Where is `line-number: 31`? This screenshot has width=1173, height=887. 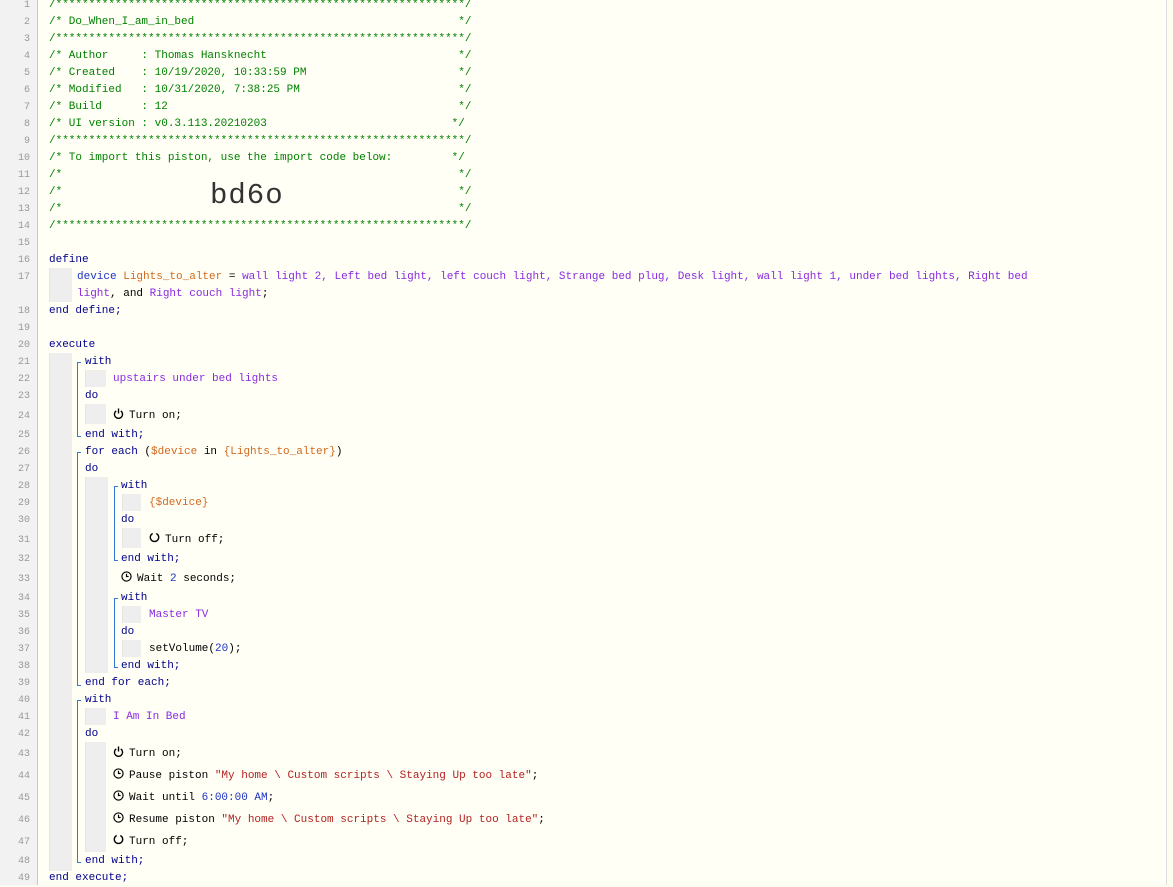 line-number: 31 is located at coordinates (23, 540).